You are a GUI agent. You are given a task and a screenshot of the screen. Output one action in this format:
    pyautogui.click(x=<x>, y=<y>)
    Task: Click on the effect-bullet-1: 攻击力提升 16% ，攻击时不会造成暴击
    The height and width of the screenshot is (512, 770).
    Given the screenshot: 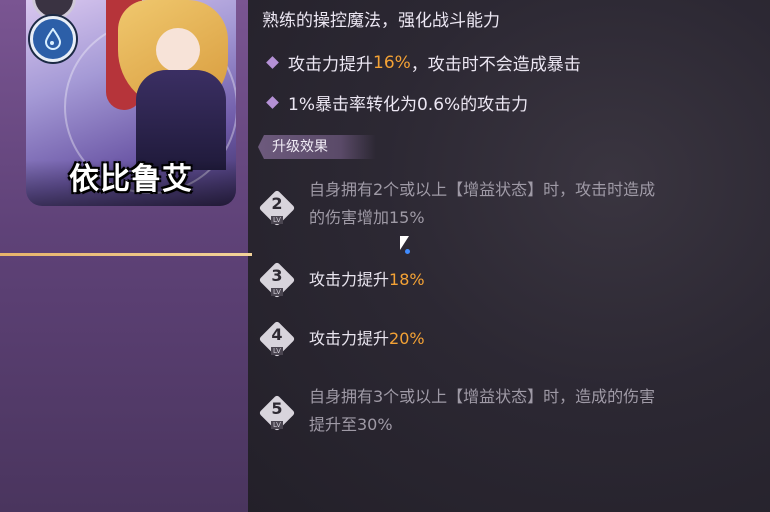 What is the action you would take?
    pyautogui.click(x=423, y=62)
    